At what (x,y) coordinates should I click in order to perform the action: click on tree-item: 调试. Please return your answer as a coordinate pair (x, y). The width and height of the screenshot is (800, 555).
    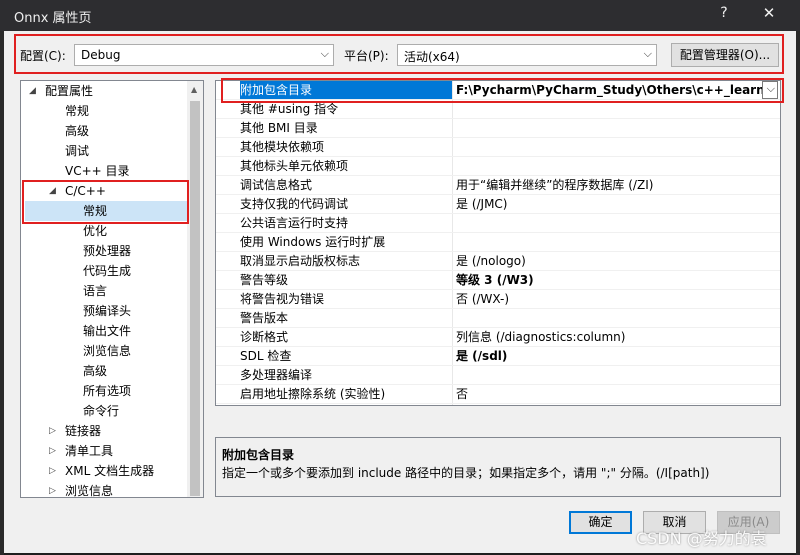
    Looking at the image, I should click on (104, 151).